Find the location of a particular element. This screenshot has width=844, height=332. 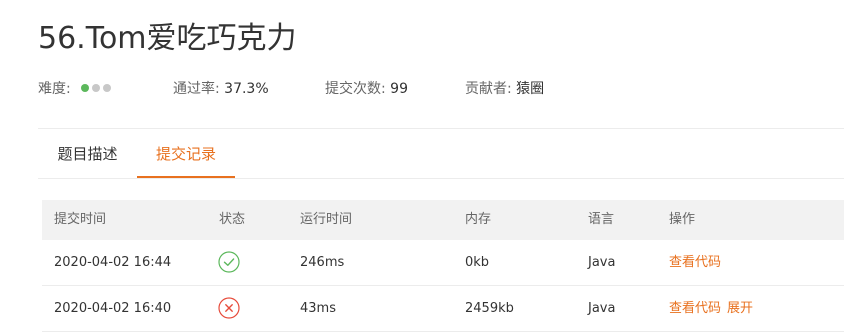

expand-link: 展开 is located at coordinates (740, 308).